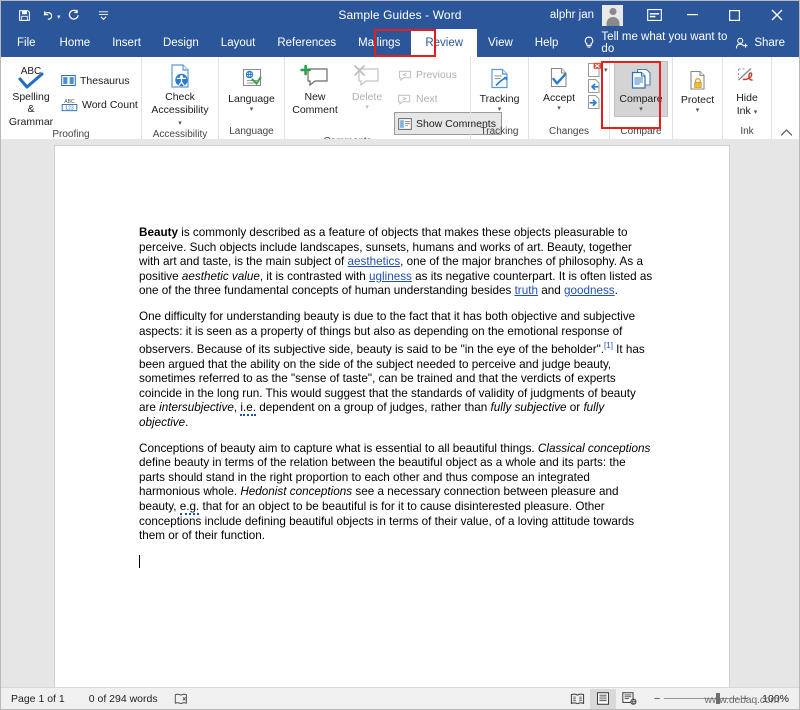 The height and width of the screenshot is (710, 800). Describe the element at coordinates (374, 261) in the screenshot. I see `link-aesthetics: aesthetics` at that location.